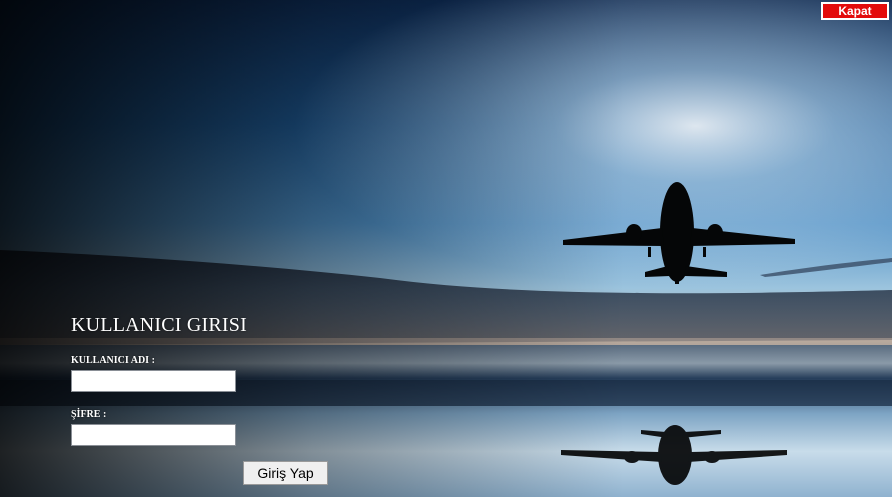 This screenshot has height=497, width=892. I want to click on login-button: Giriş Yap, so click(285, 473).